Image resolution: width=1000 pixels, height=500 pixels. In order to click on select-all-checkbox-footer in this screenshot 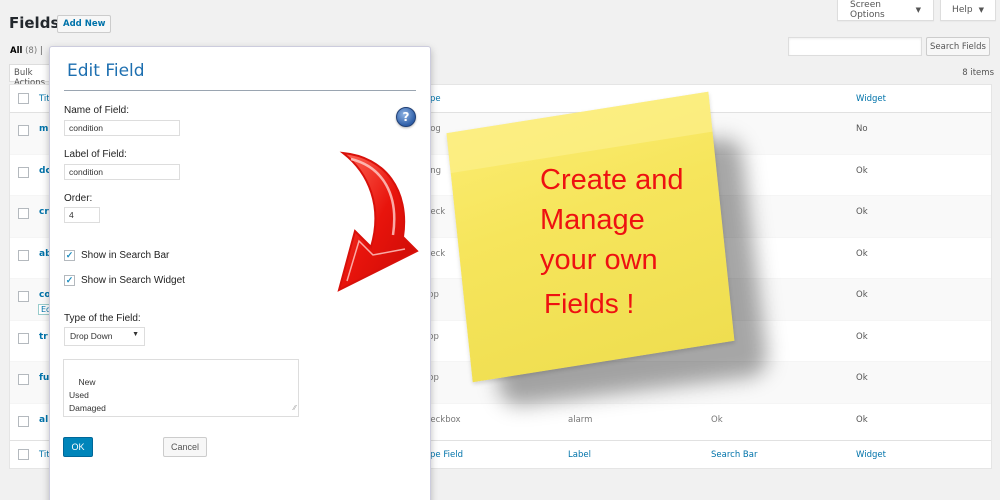, I will do `click(23, 454)`.